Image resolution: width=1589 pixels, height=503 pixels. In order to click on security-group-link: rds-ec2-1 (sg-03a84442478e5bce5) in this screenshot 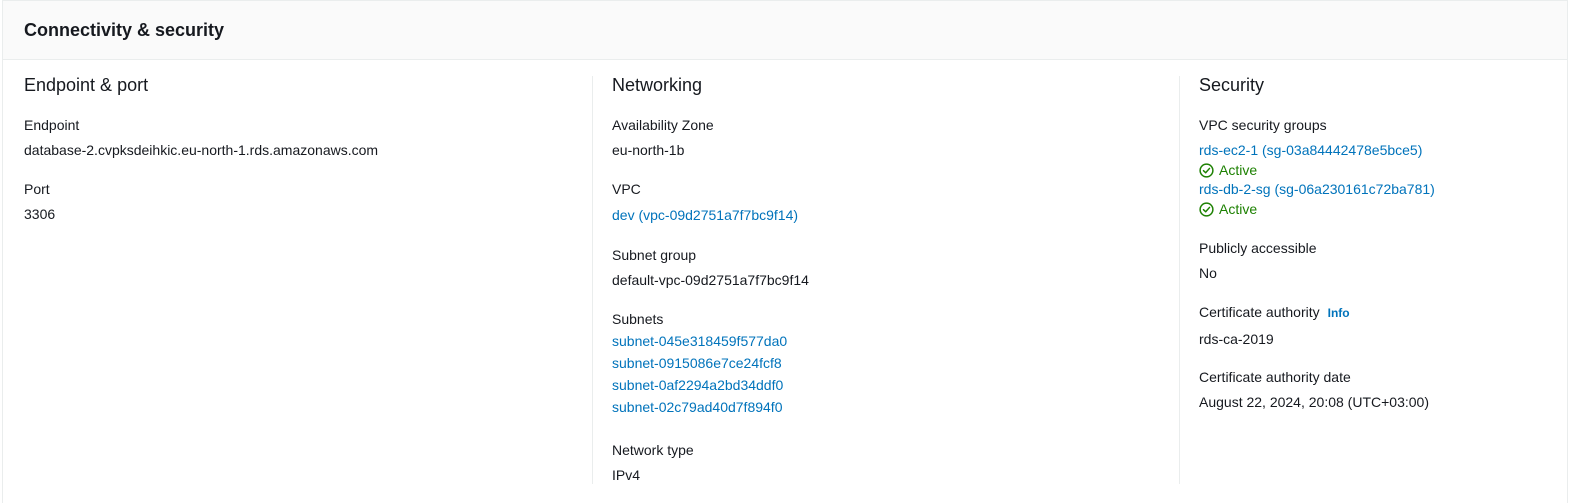, I will do `click(1317, 150)`.